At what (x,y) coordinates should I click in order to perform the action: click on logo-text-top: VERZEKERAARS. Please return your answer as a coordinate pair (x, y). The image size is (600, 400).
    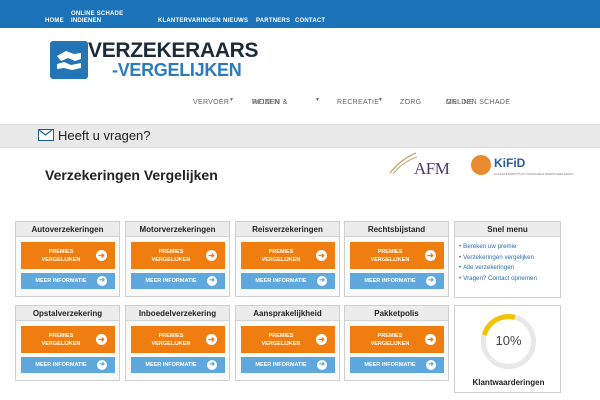
    Looking at the image, I should click on (173, 50).